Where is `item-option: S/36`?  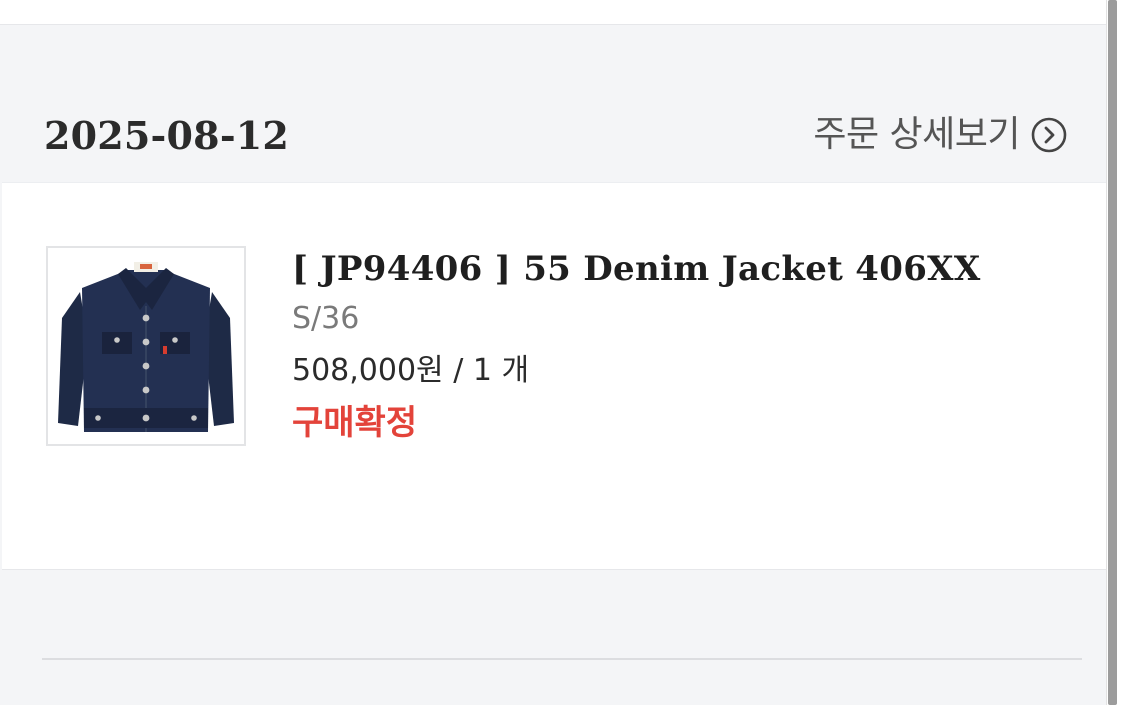 item-option: S/36 is located at coordinates (326, 318).